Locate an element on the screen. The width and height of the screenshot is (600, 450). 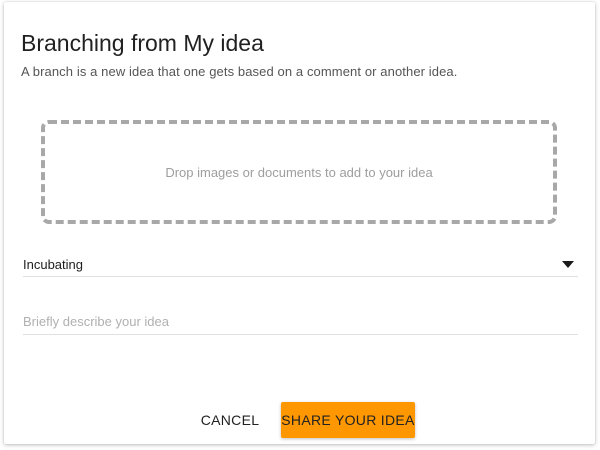
share-idea-button: SHARE YOUR IDEA is located at coordinates (348, 420).